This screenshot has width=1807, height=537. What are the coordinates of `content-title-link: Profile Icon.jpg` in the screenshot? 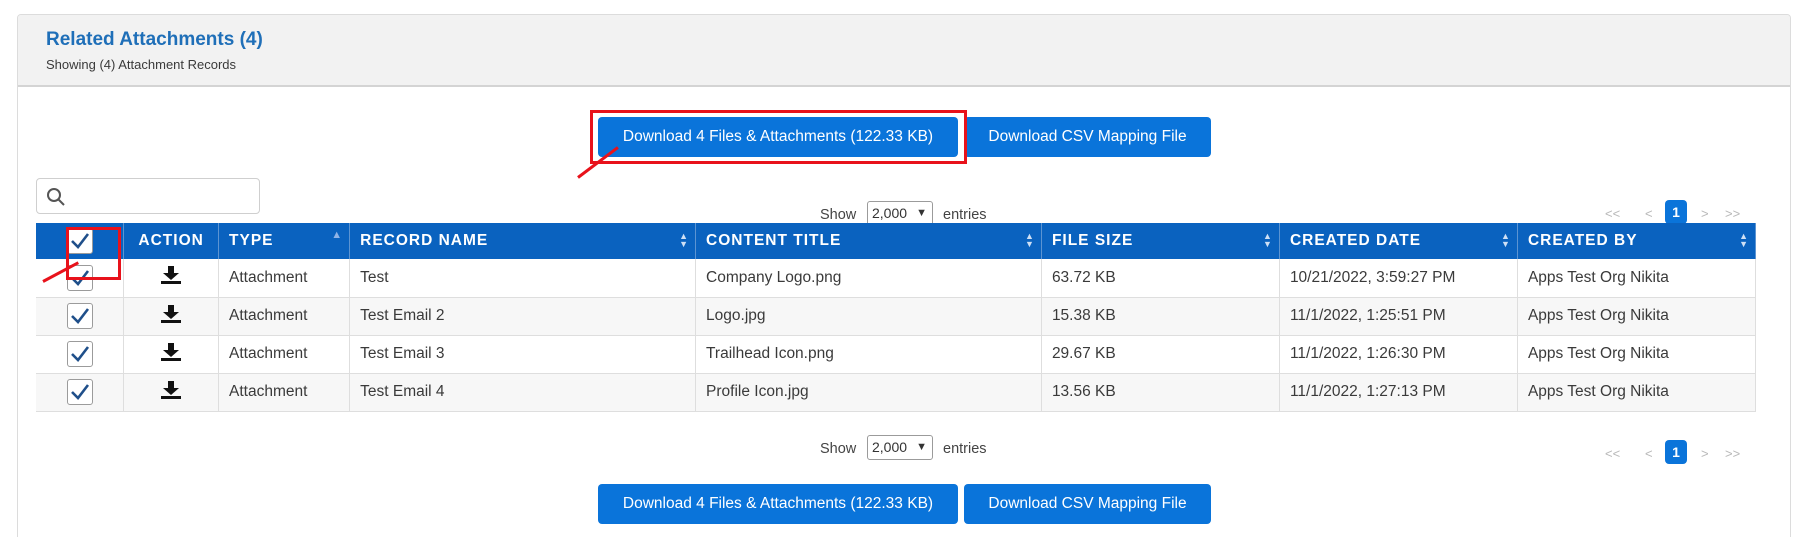 It's located at (868, 392).